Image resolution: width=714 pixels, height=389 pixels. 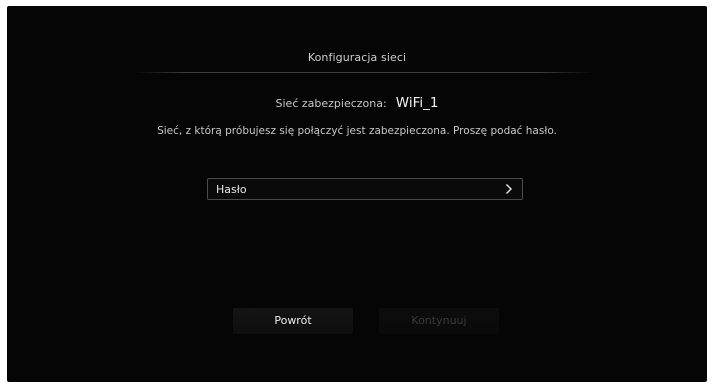 I want to click on password-field-label: Hasło, so click(x=231, y=189).